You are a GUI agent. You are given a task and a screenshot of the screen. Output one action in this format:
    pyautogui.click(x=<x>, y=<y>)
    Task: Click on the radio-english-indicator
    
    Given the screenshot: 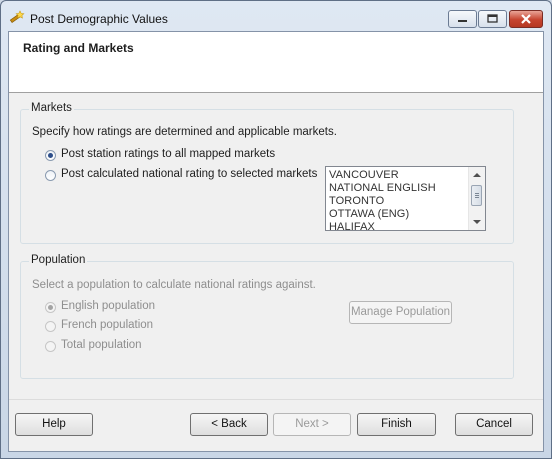 What is the action you would take?
    pyautogui.click(x=50, y=307)
    